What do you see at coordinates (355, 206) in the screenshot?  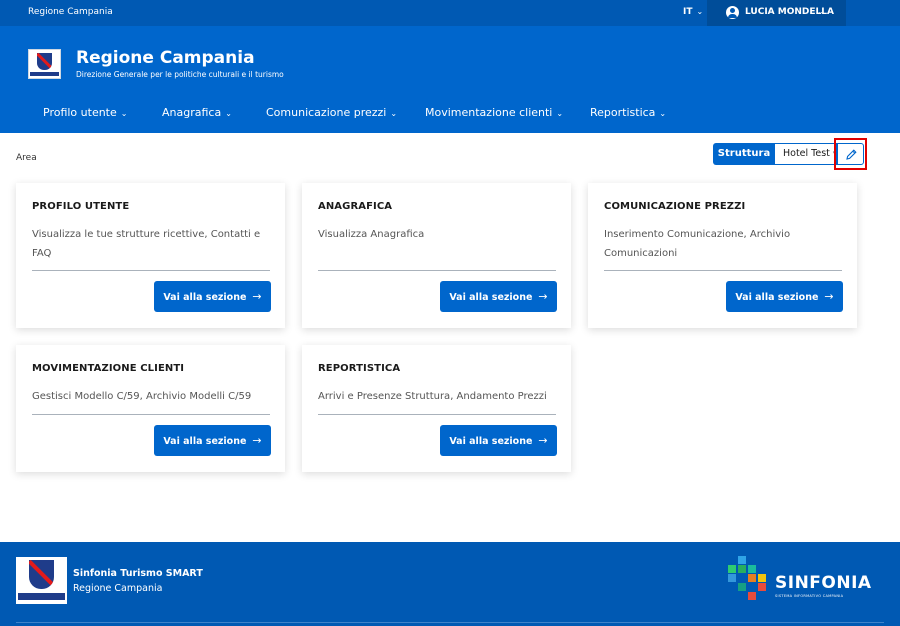 I see `card-title: ANAGRAFICA` at bounding box center [355, 206].